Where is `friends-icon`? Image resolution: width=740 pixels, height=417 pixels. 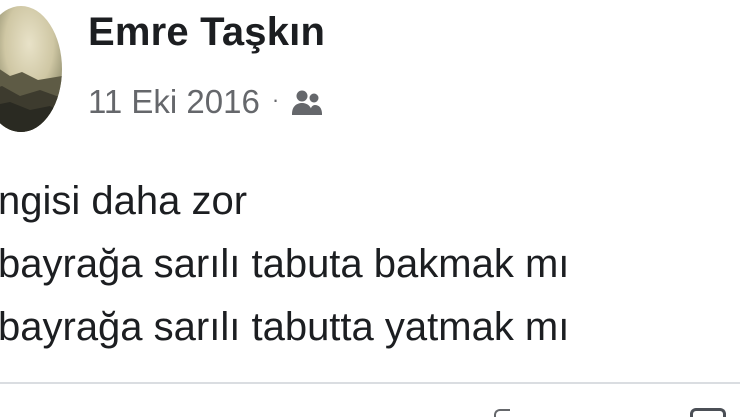
friends-icon is located at coordinates (307, 102).